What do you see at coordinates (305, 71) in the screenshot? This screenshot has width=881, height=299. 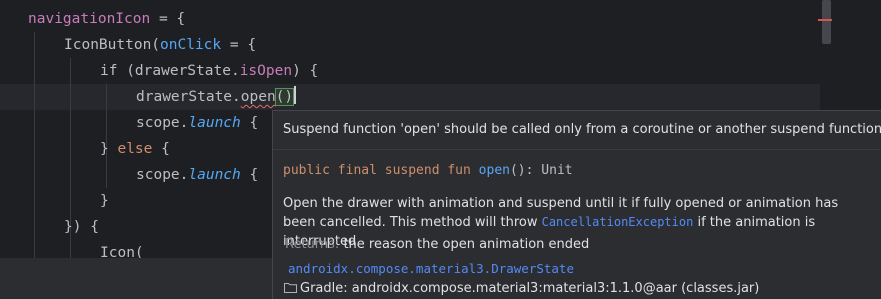 I see `code-text: ) {` at bounding box center [305, 71].